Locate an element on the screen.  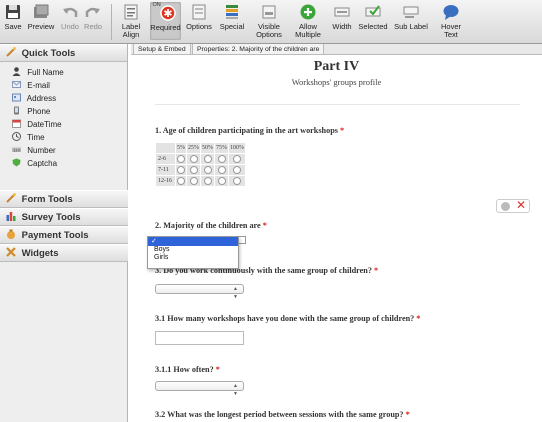
svg-text: 123 is located at coordinates (16, 150).